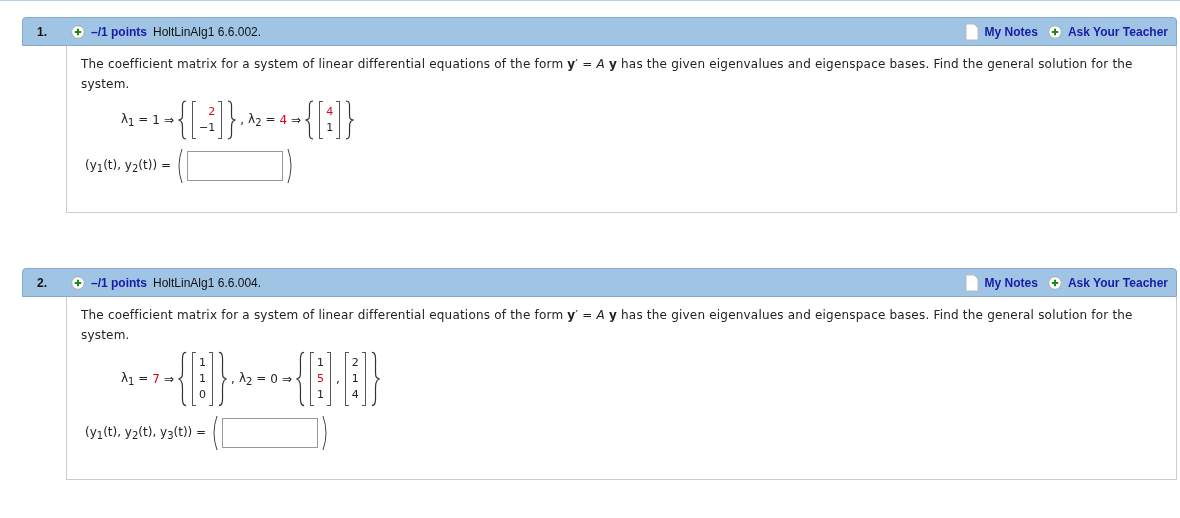  What do you see at coordinates (146, 433) in the screenshot?
I see `answer-label: (y$_{1}$(t), y$_{2}$(t), y$_{3}$(t)) =` at bounding box center [146, 433].